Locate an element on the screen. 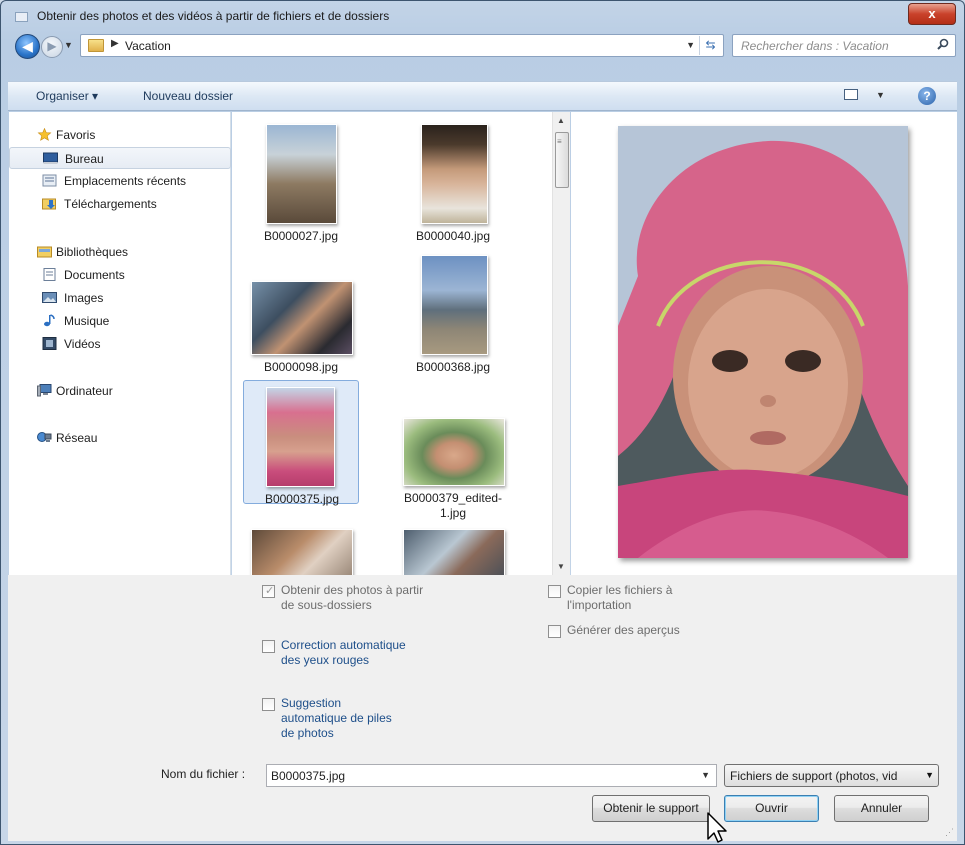  command-bar: Organiser ▾ Nouveau dossier ▼ ? is located at coordinates (482, 96).